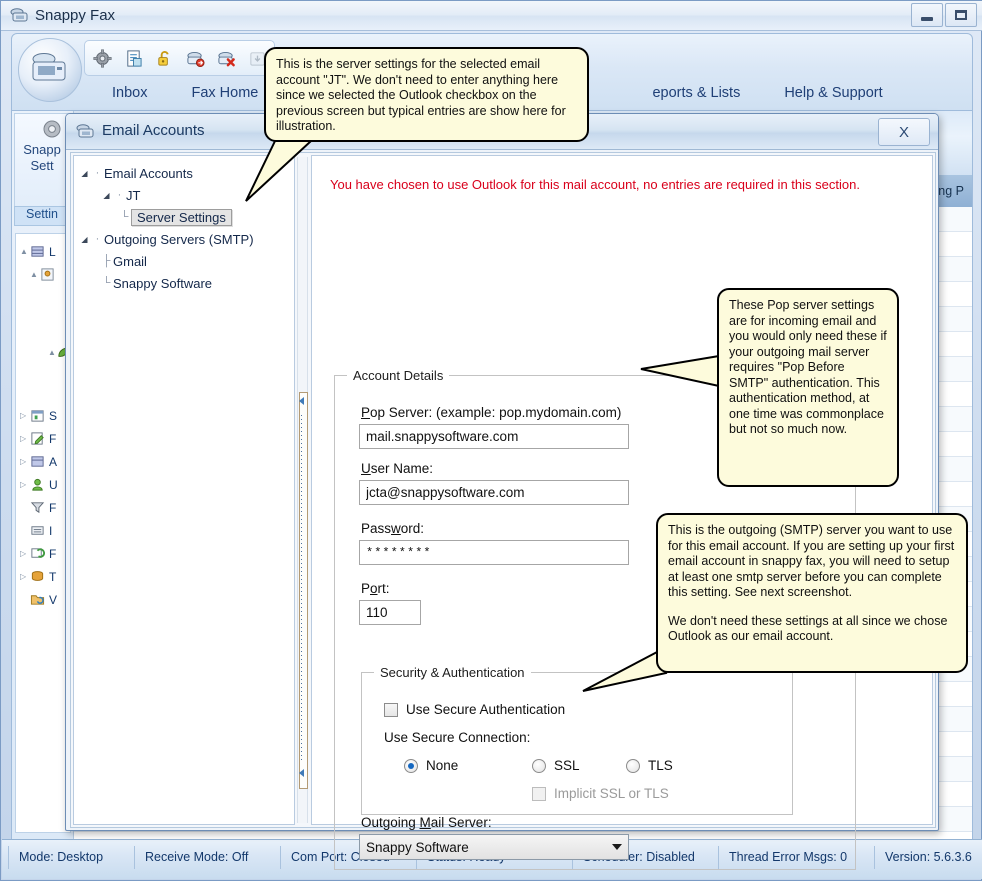 The image size is (982, 881). Describe the element at coordinates (184, 239) in the screenshot. I see `tree-item-outgoing-servers: ◢ · Outgoing Servers (SMTP)` at that location.